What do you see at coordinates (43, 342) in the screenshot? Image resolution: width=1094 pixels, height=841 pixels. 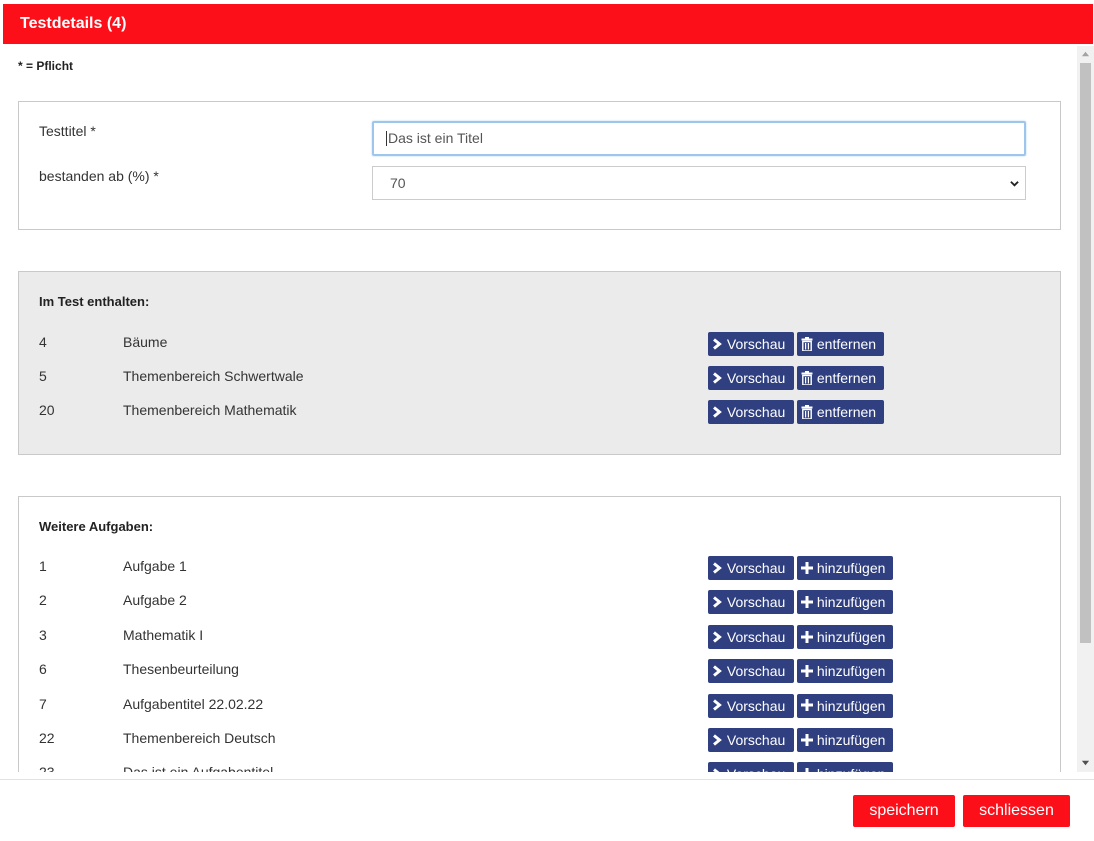 I see `item-id: 4` at bounding box center [43, 342].